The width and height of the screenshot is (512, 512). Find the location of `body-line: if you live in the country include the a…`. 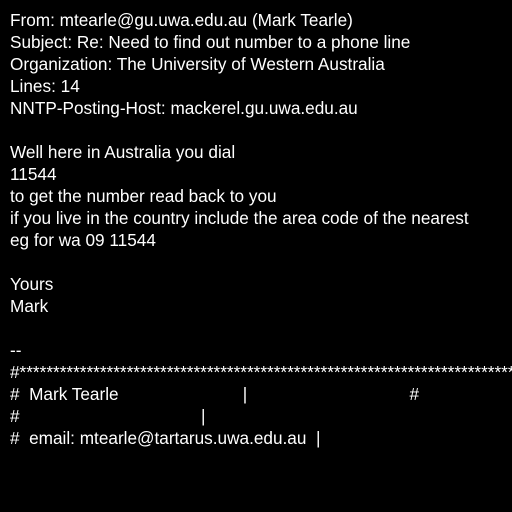

body-line: if you live in the country include the a… is located at coordinates (239, 218).